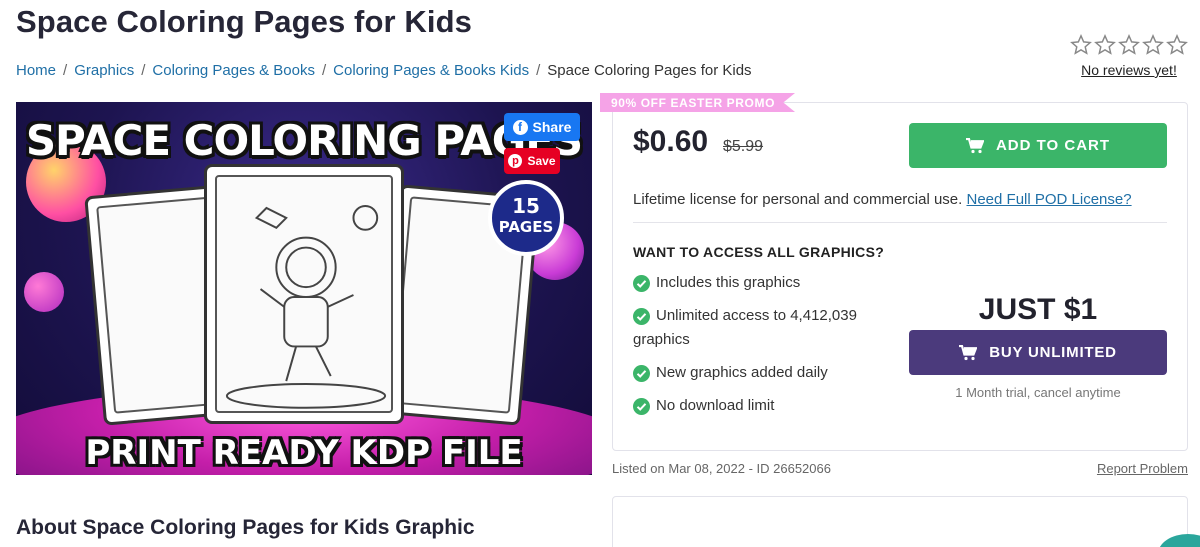  I want to click on buy-unlimited-button: BUY UNLIMITED, so click(1038, 352).